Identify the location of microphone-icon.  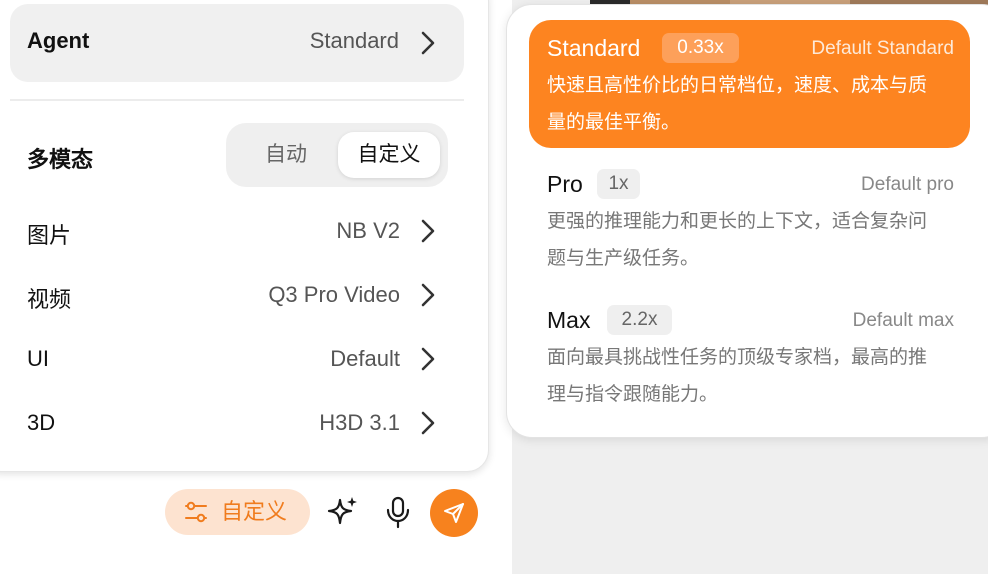
(398, 512).